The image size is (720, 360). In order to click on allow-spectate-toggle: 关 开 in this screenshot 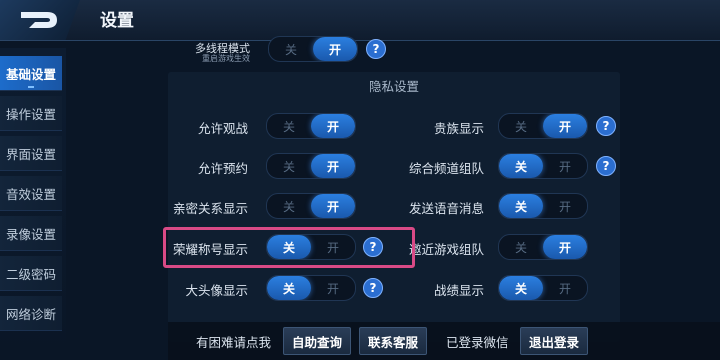, I will do `click(311, 126)`.